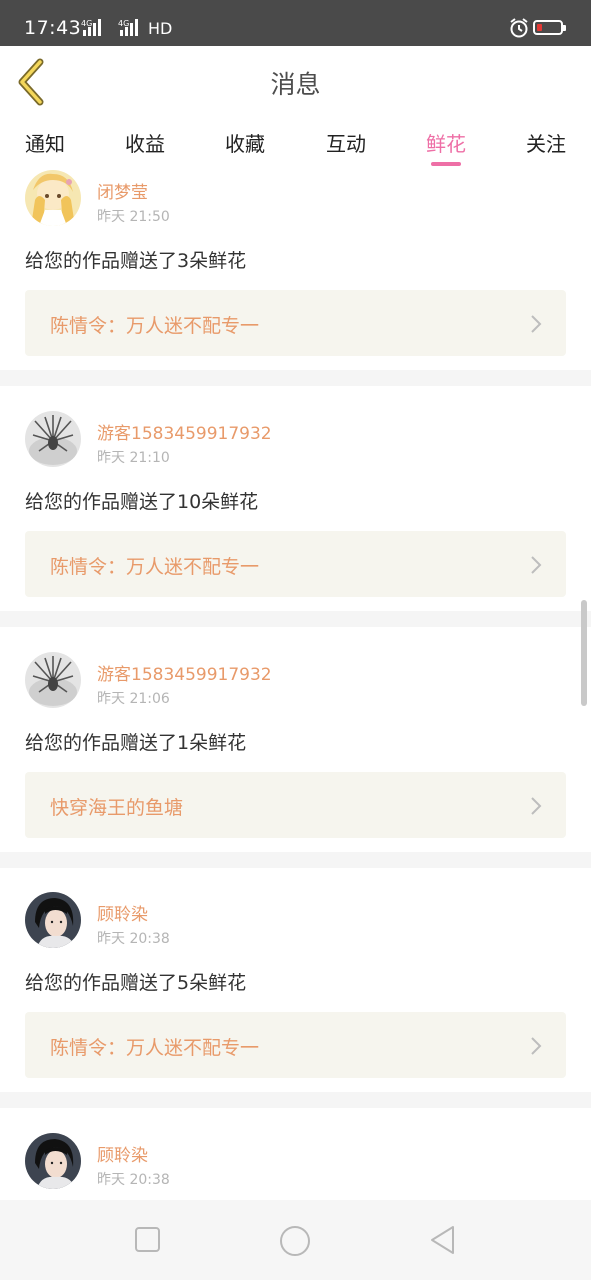 This screenshot has width=591, height=1280. I want to click on timestamp: 昨天 21:50, so click(133, 217).